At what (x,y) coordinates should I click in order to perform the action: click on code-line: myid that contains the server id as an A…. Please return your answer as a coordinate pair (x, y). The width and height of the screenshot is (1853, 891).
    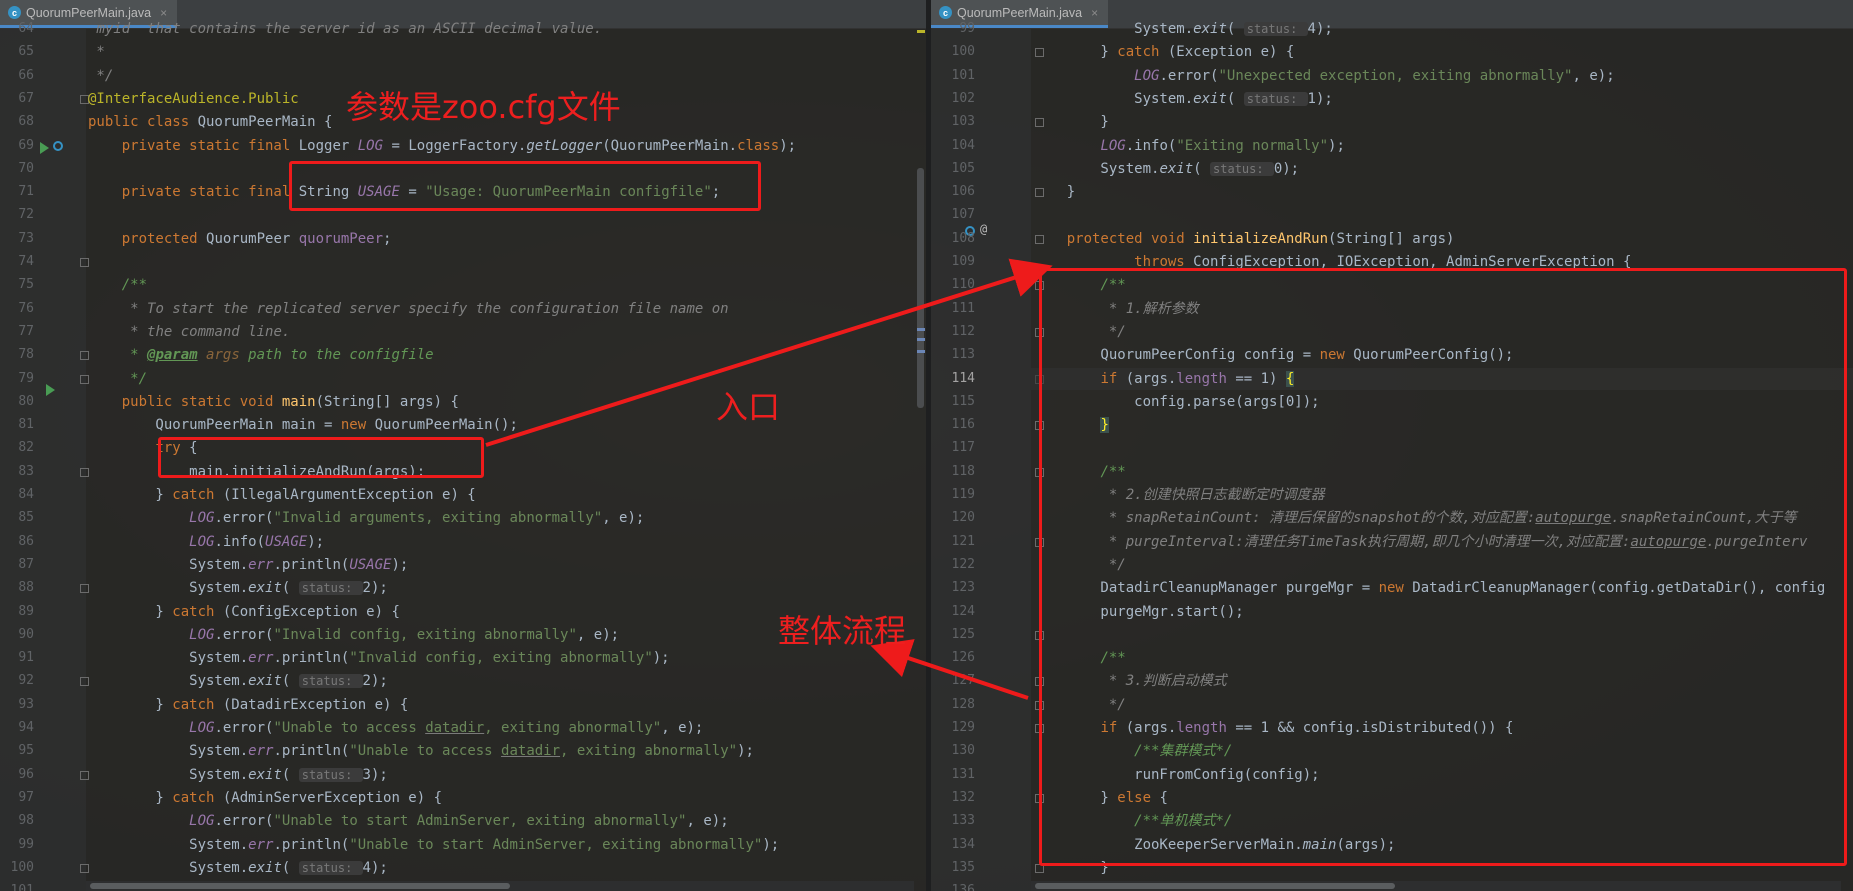
    Looking at the image, I should click on (345, 29).